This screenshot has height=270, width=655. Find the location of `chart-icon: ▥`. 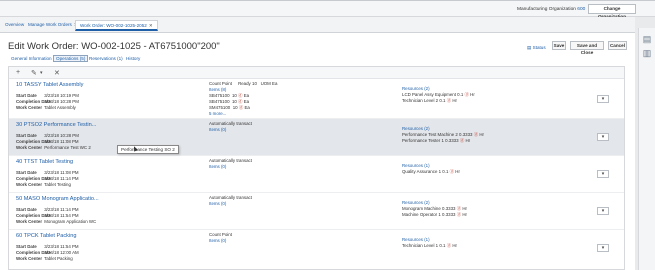

chart-icon: ▥ is located at coordinates (647, 53).